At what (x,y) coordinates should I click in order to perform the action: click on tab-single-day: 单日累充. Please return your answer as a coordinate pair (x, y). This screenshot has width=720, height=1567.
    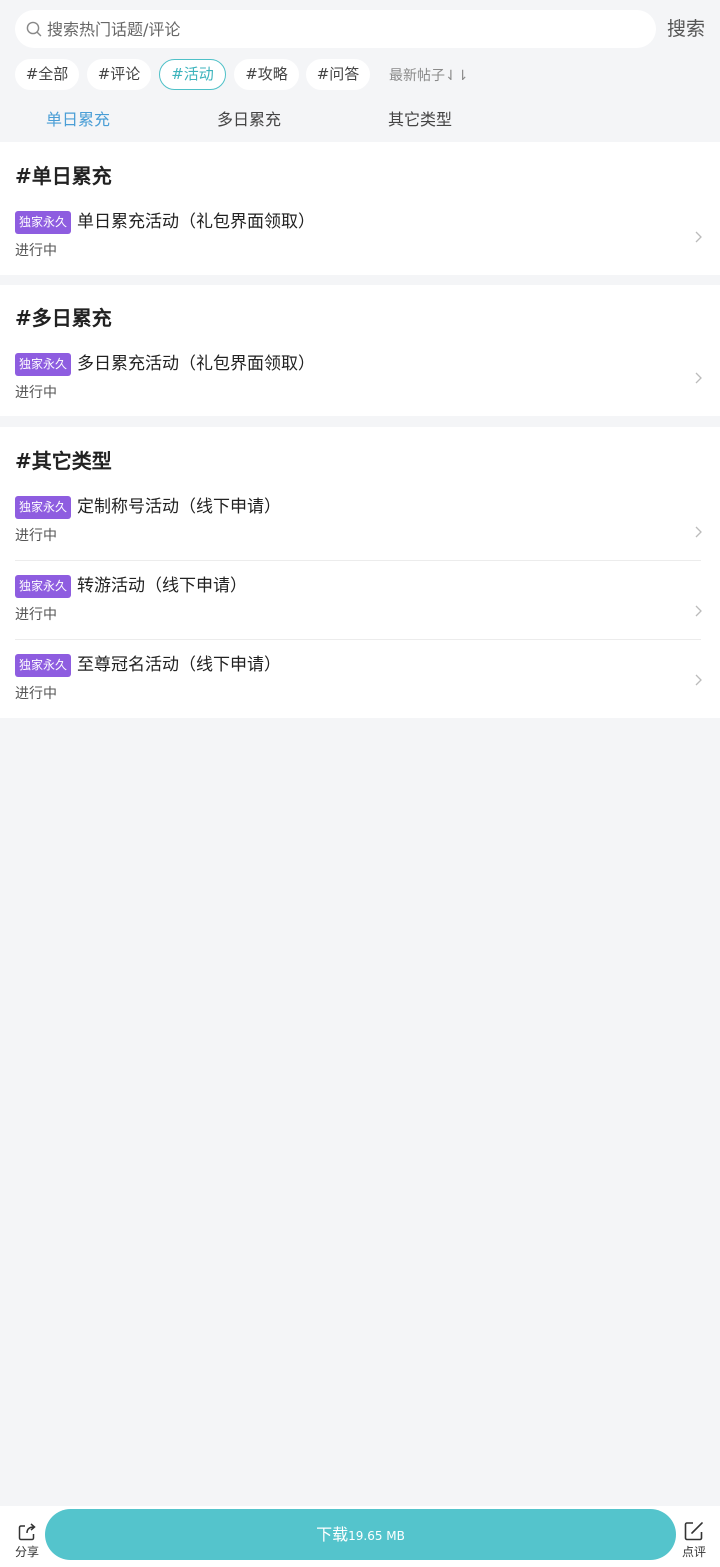
    Looking at the image, I should click on (78, 120).